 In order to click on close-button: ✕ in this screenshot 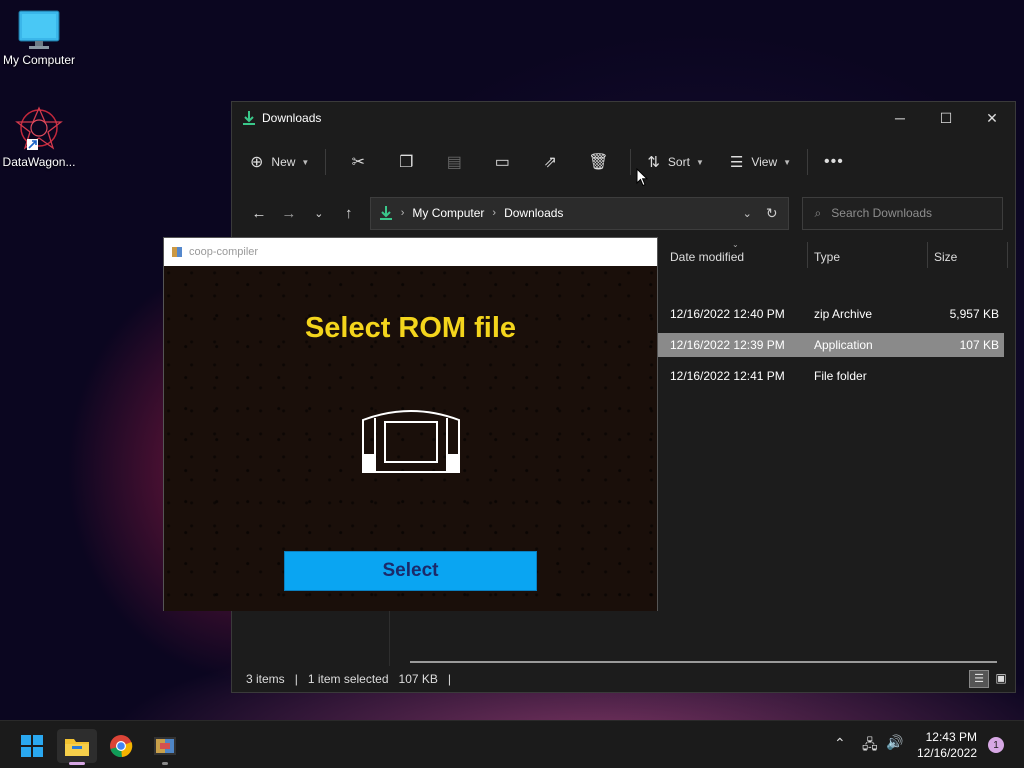, I will do `click(992, 118)`.